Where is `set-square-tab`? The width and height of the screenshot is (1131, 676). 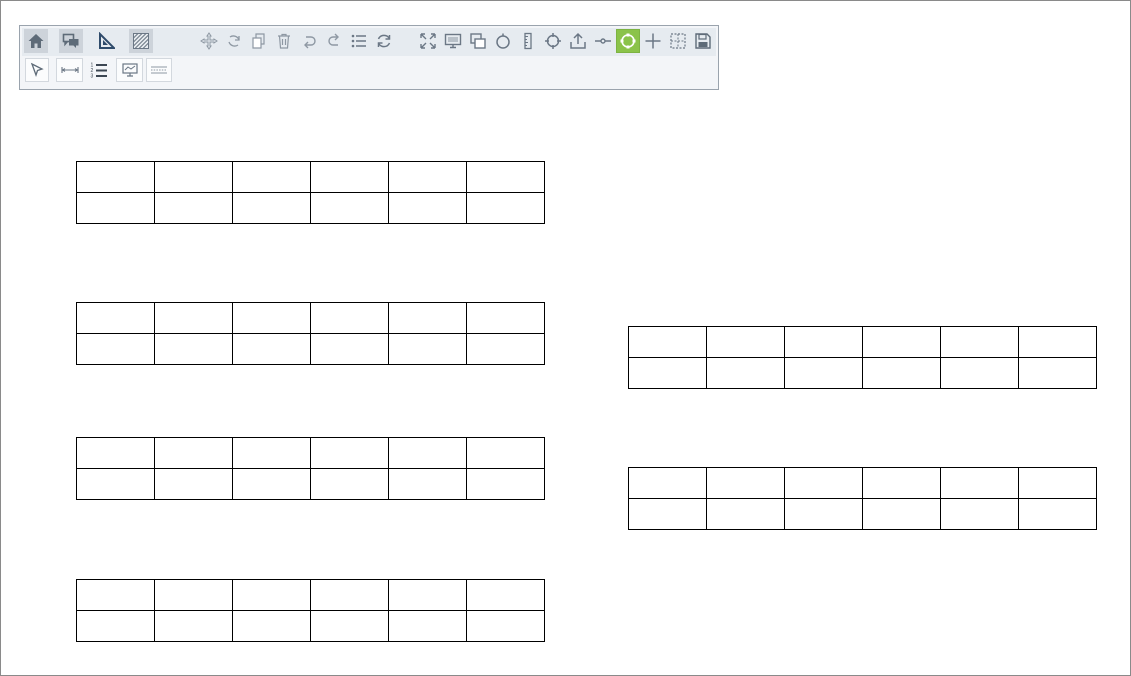
set-square-tab is located at coordinates (106, 41).